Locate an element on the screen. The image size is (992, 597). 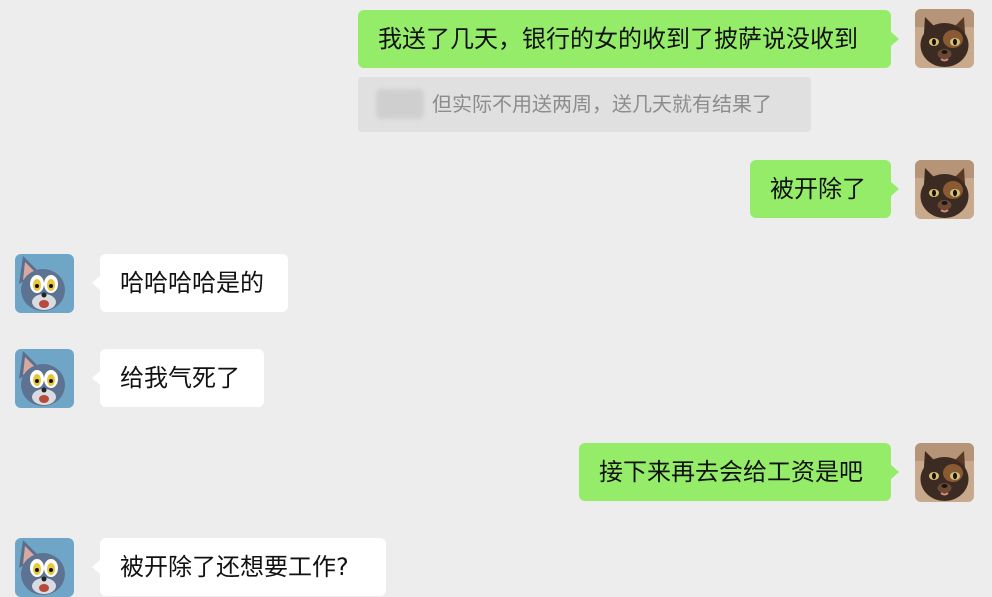
message-bubble-sent: 接下来再去会给工资是吧 is located at coordinates (739, 472).